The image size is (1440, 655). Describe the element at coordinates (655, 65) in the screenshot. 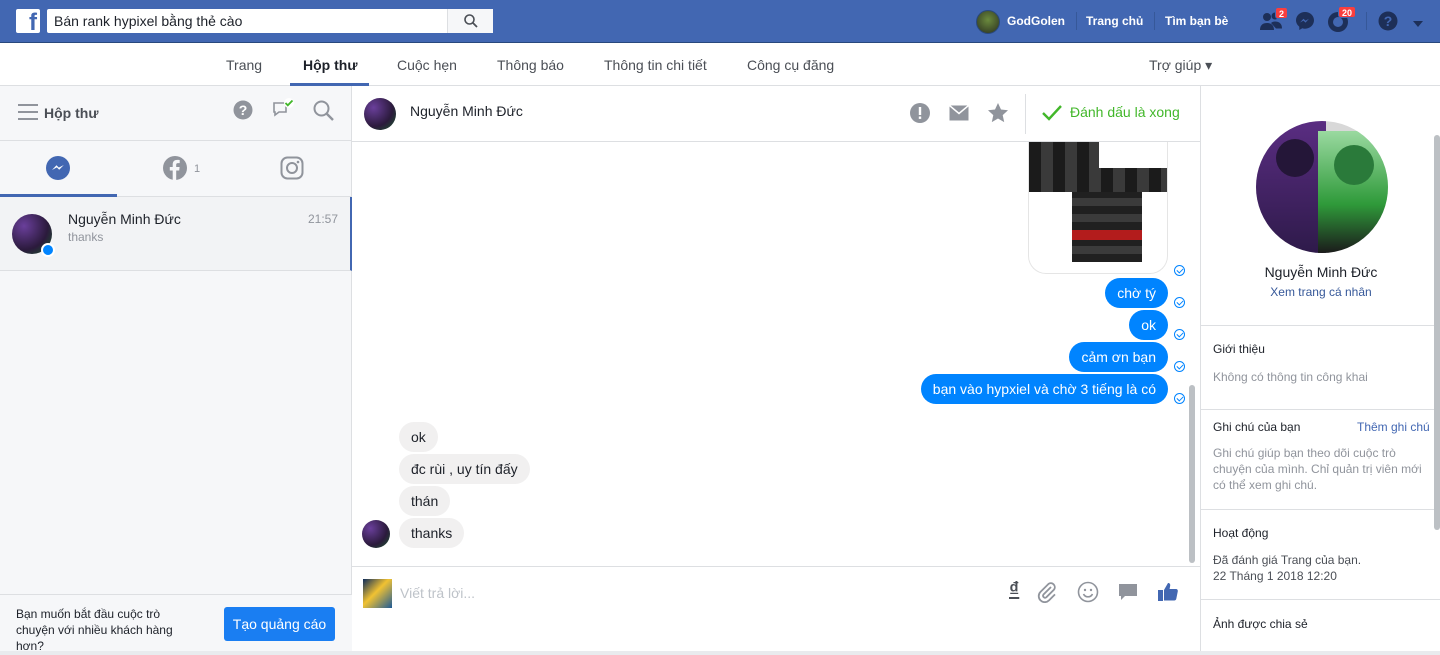

I see `tab-insights: Thông tin chi tiết` at that location.